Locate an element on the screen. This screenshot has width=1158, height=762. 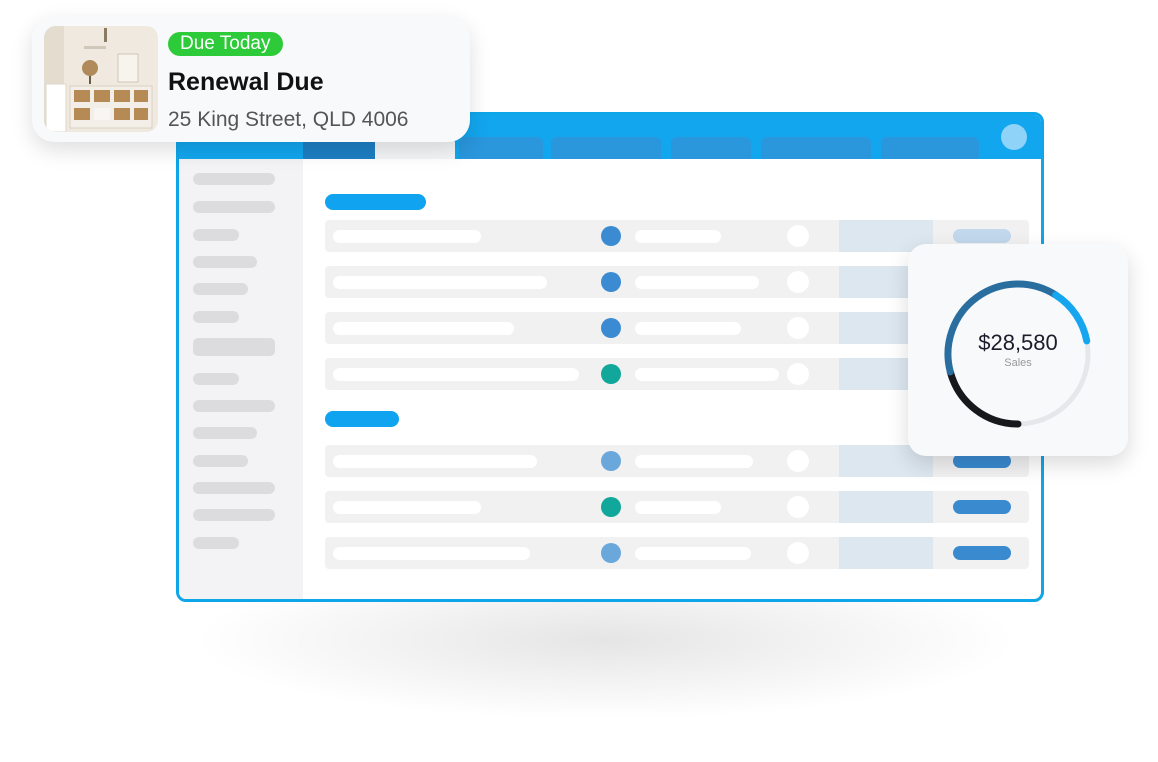
sales-value: $28,580 is located at coordinates (1018, 342).